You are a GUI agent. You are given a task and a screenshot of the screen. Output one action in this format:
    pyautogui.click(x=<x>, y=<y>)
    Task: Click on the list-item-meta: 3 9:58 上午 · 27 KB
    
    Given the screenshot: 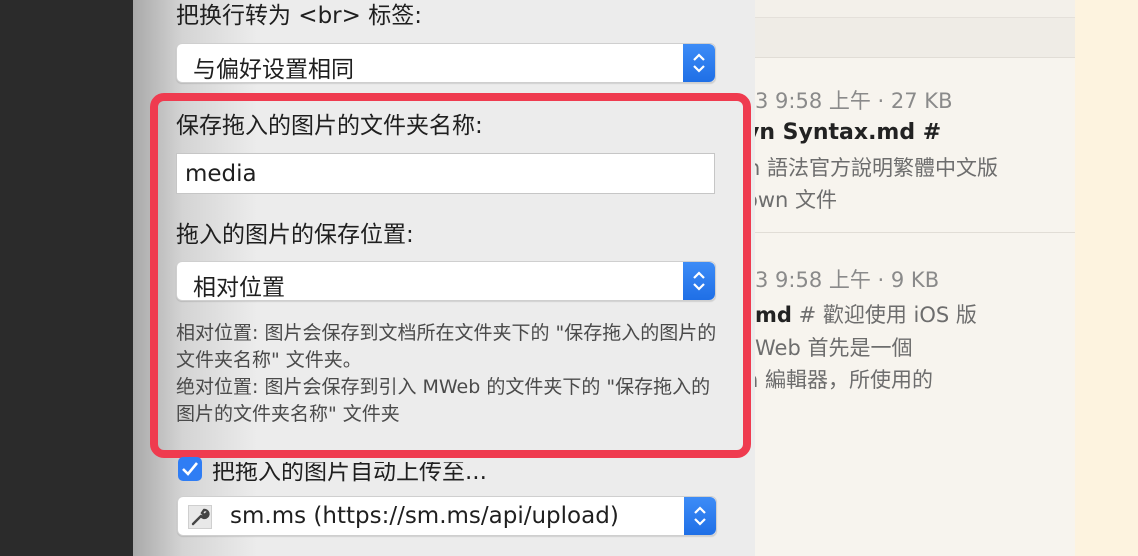 What is the action you would take?
    pyautogui.click(x=854, y=101)
    